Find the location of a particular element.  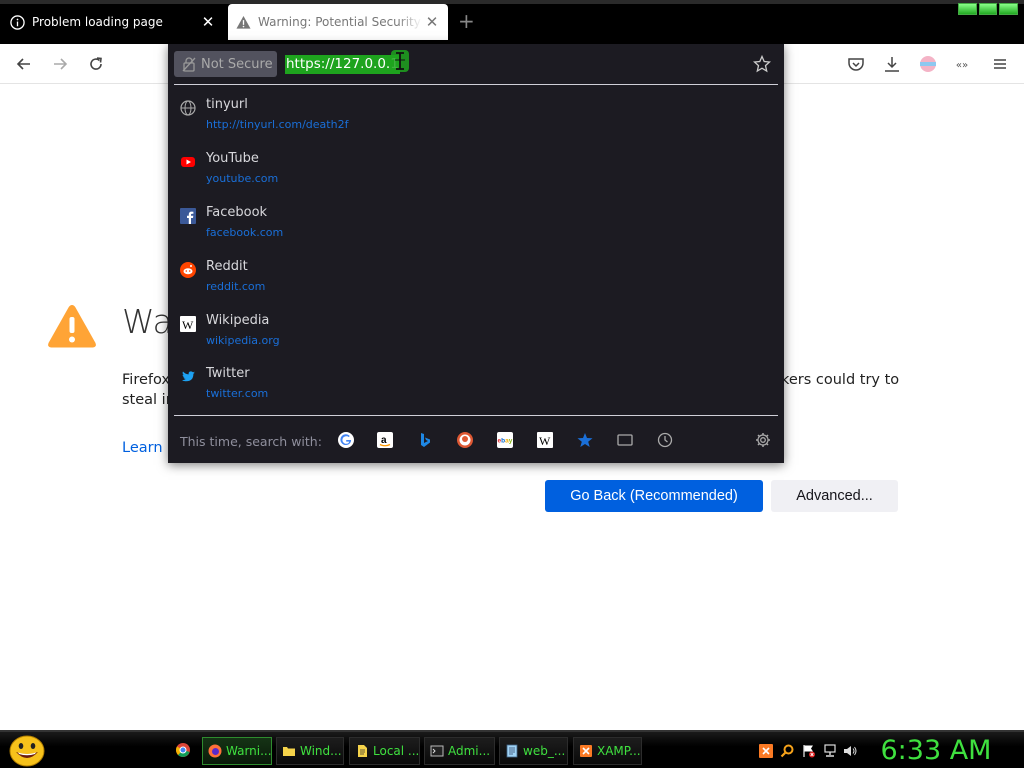

arrow-left-icon is located at coordinates (23, 64).